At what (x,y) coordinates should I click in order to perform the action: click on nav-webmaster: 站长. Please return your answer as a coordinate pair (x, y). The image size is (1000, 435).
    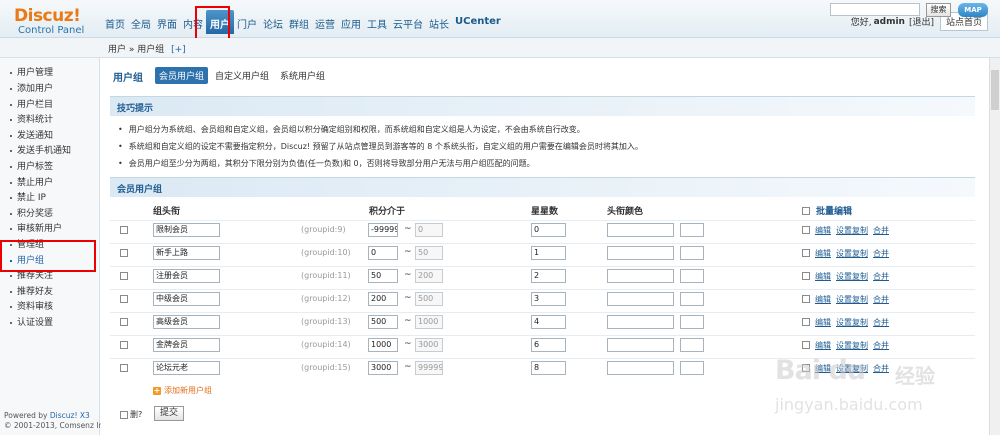
    Looking at the image, I should click on (439, 24).